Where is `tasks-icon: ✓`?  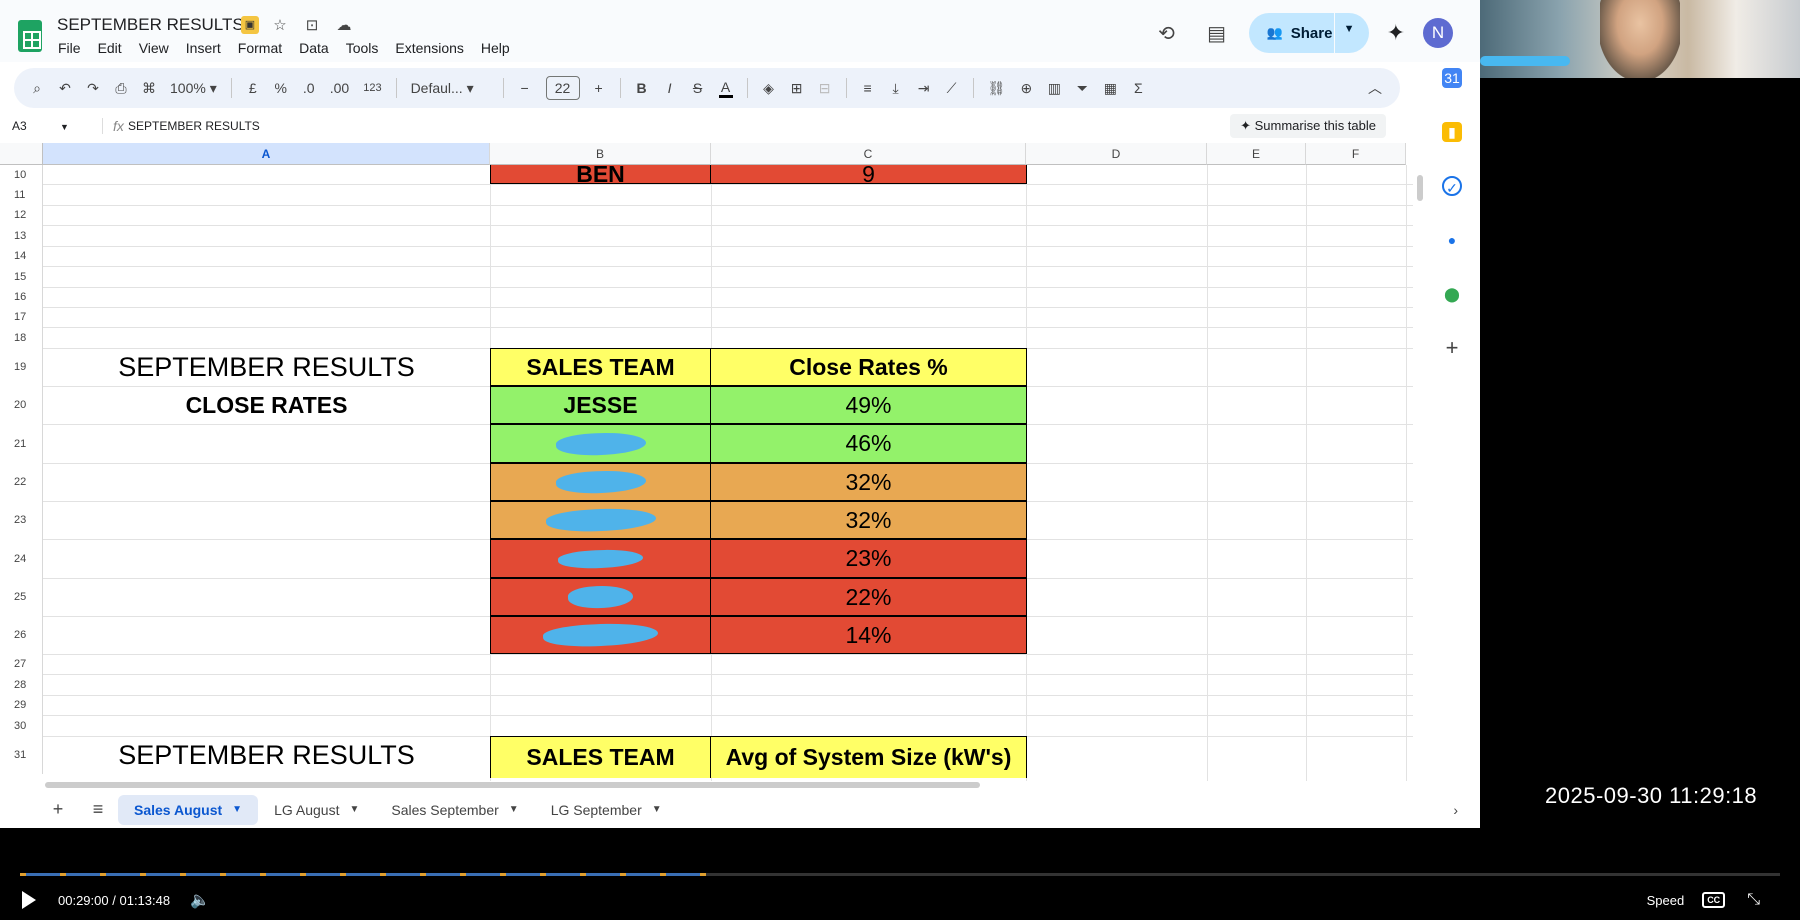 tasks-icon: ✓ is located at coordinates (1452, 186).